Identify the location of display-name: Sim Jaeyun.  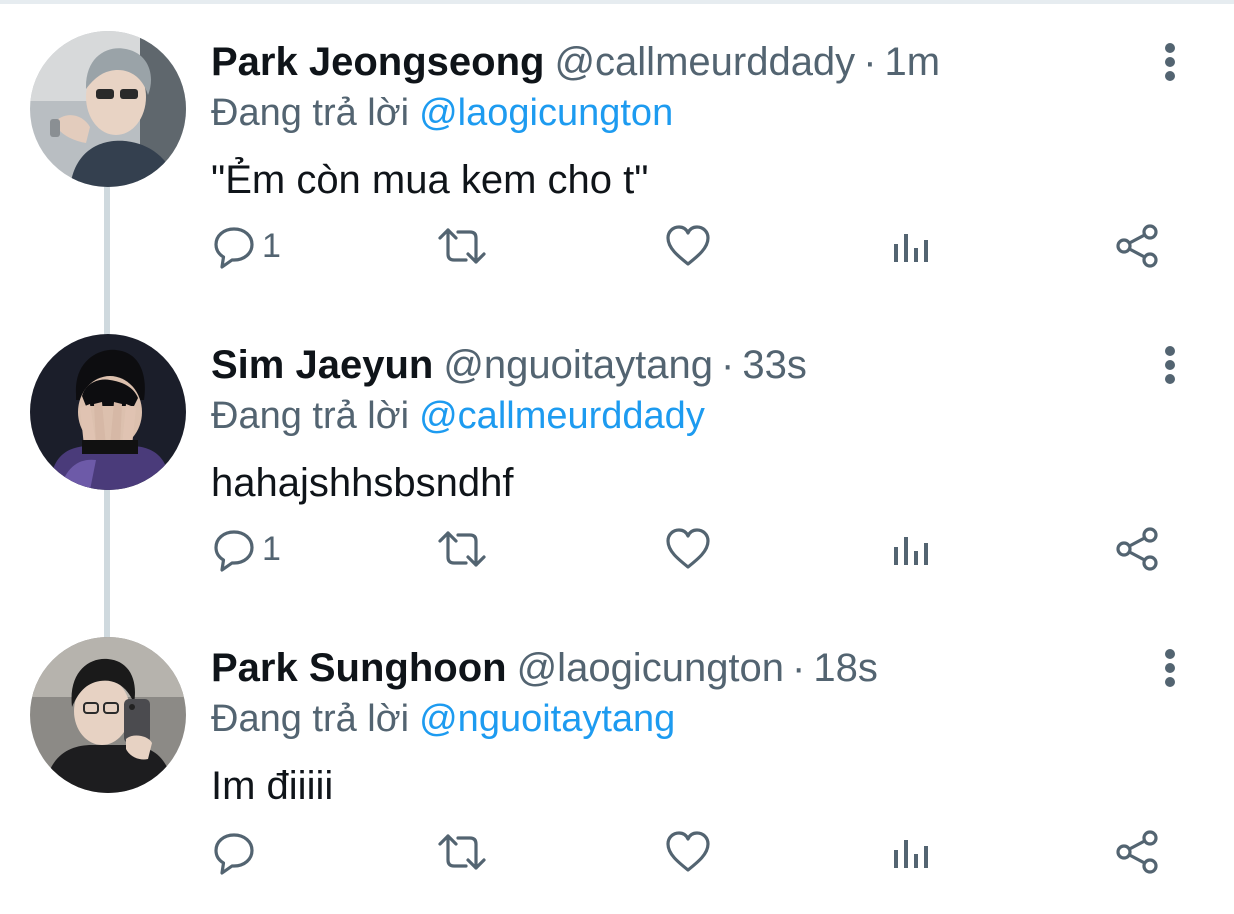
(322, 365).